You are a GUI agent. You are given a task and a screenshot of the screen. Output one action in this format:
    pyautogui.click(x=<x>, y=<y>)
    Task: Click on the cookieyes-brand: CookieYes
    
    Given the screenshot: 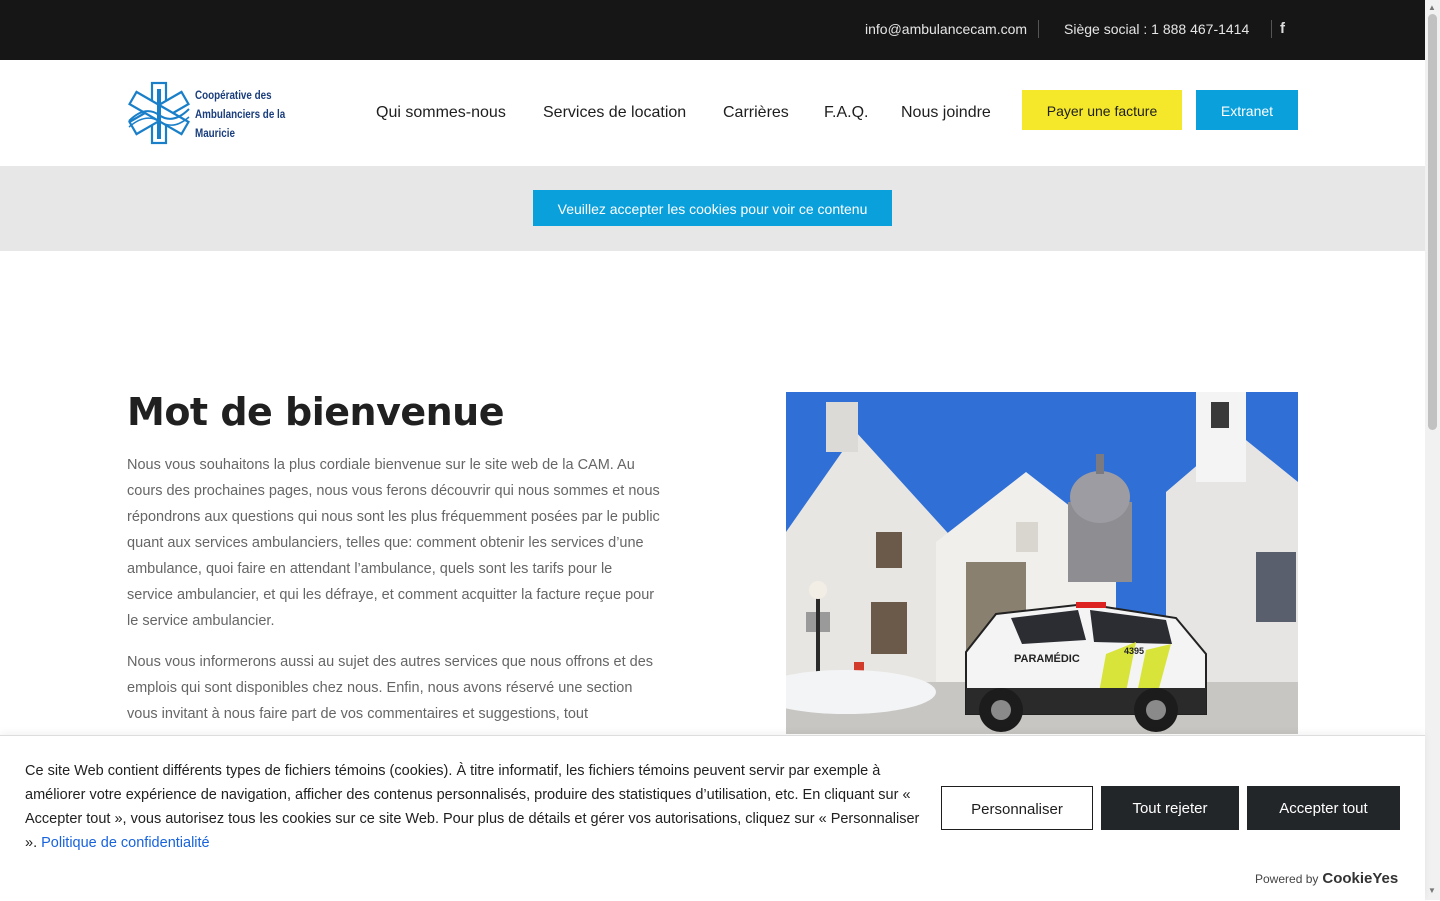 What is the action you would take?
    pyautogui.click(x=1360, y=878)
    